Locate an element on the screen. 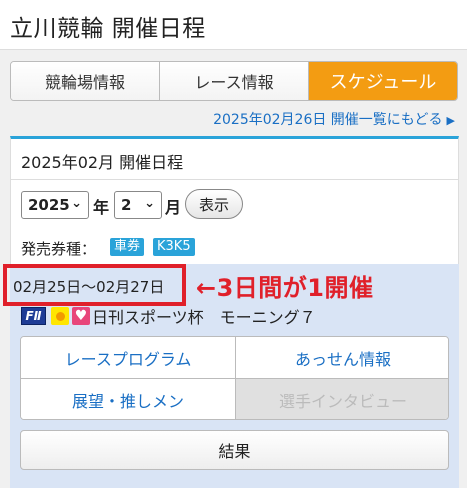 This screenshot has height=488, width=467. tab-venue-info: 競輪場情報 is located at coordinates (85, 81).